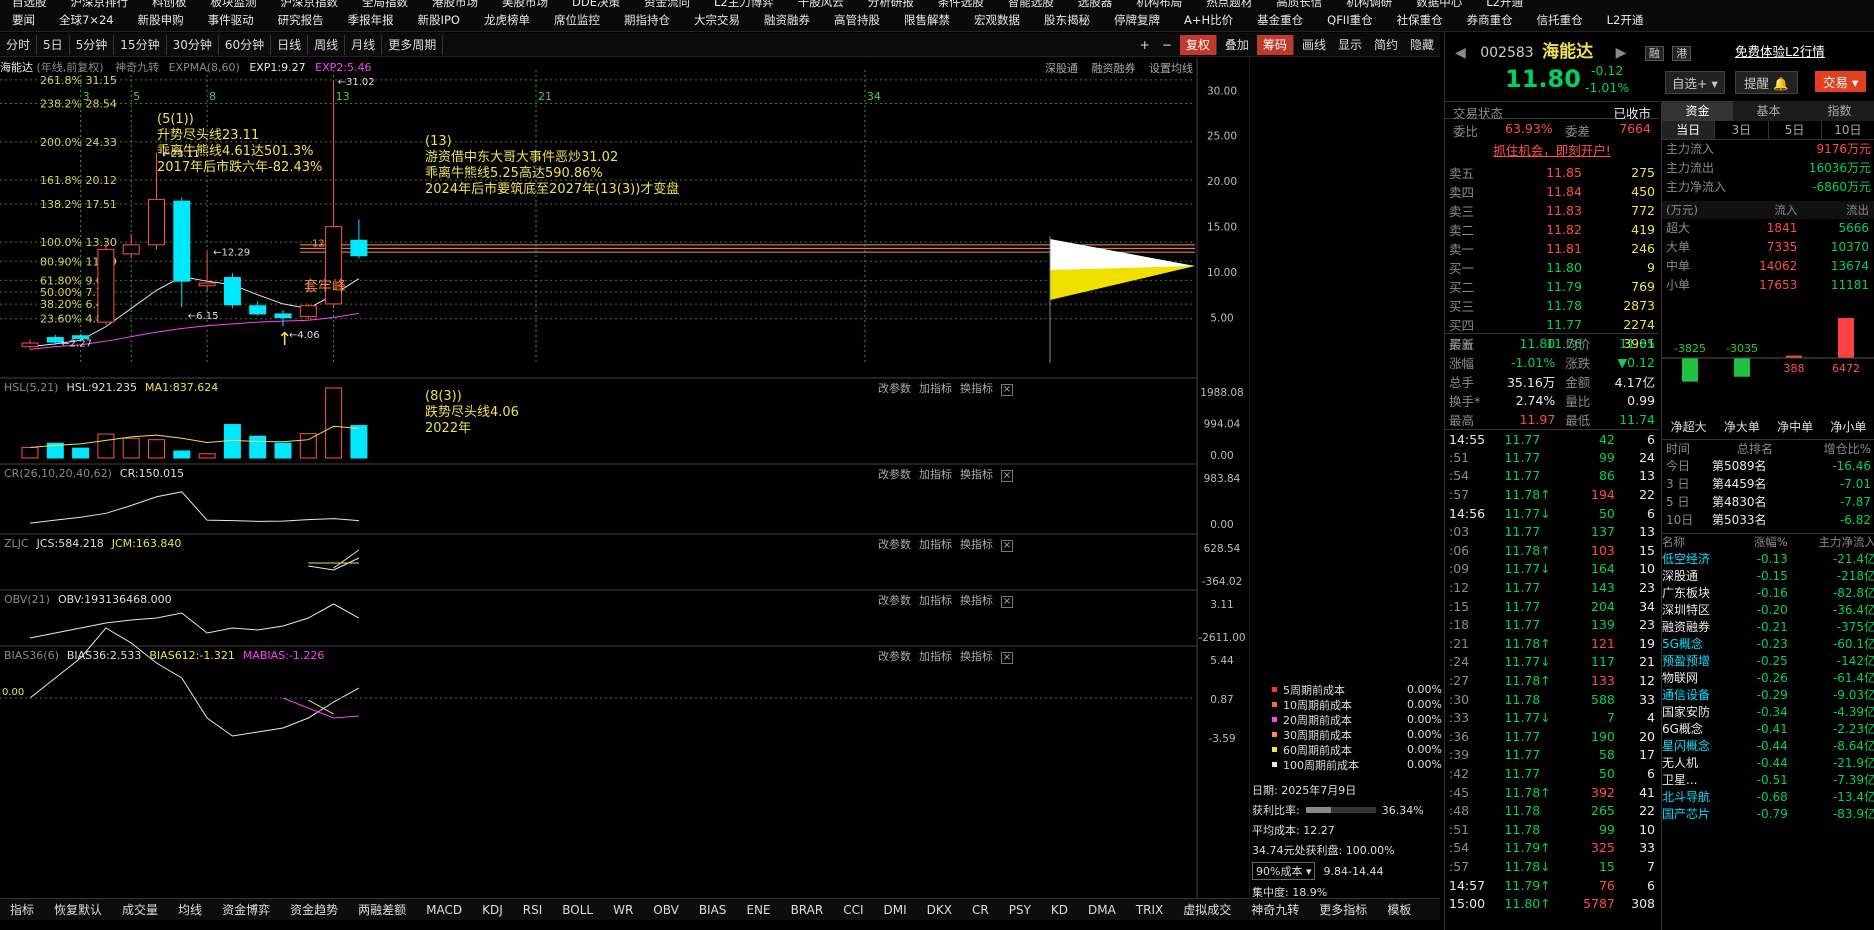 The height and width of the screenshot is (930, 1874). I want to click on indicator-tab: TRIX, so click(1149, 910).